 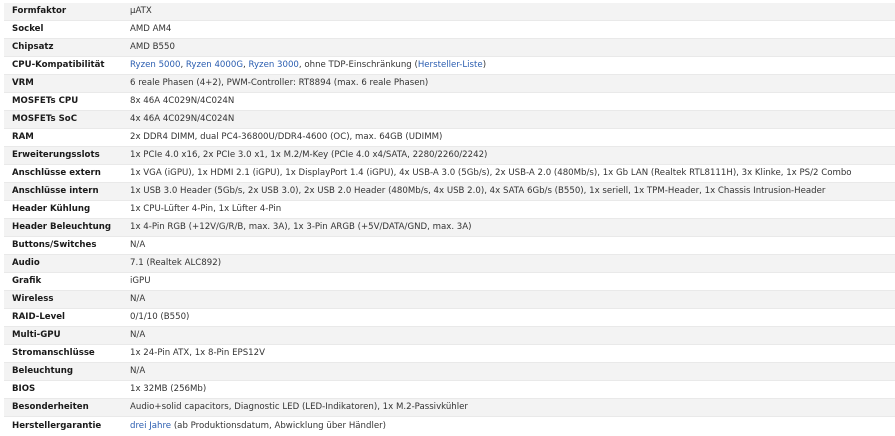 What do you see at coordinates (63, 245) in the screenshot?
I see `spec-label: Buttons/Switches` at bounding box center [63, 245].